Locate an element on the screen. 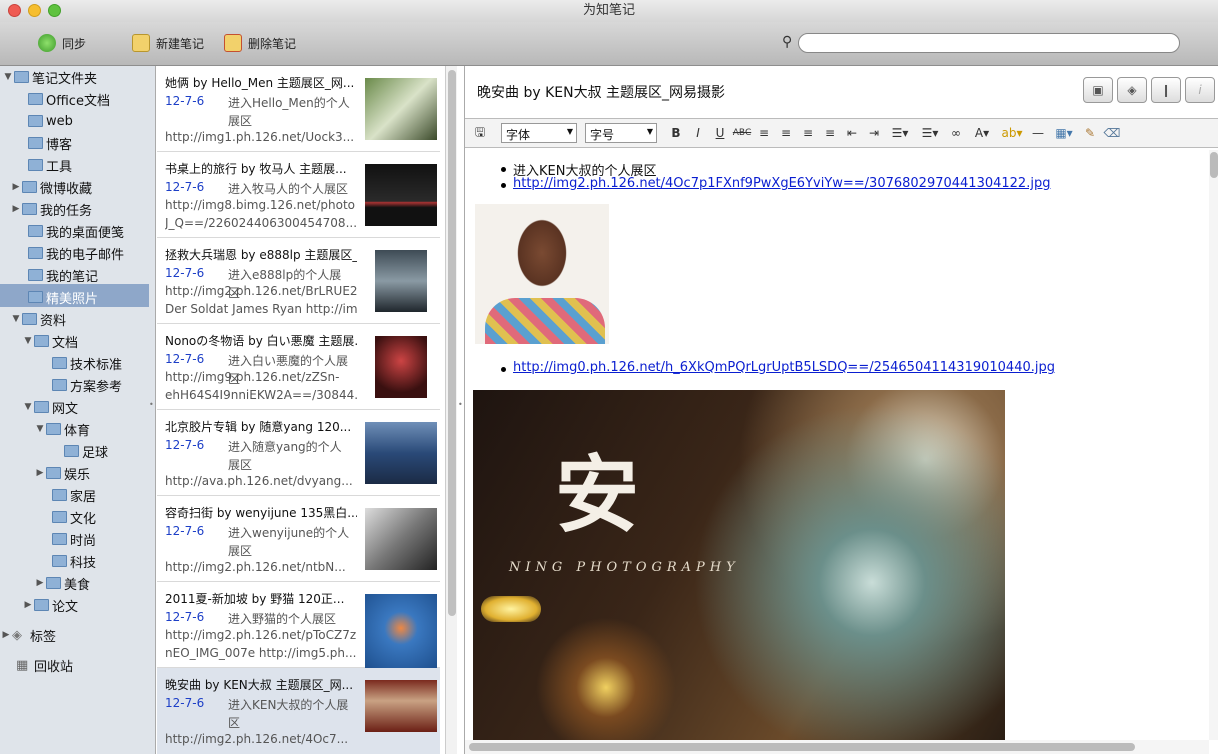 The width and height of the screenshot is (1218, 754). editor-horizontal-scrollbar is located at coordinates (837, 747).